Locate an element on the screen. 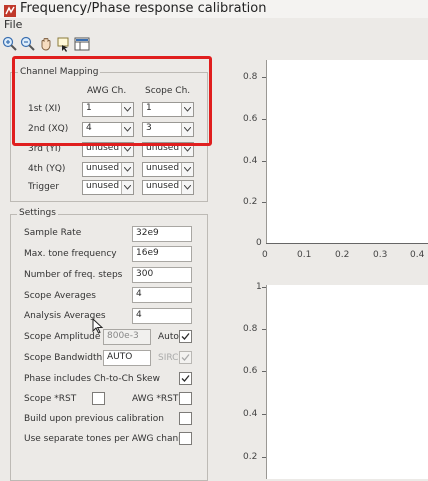 The image size is (428, 481). awg-channel-select-trigger: unused is located at coordinates (108, 187).